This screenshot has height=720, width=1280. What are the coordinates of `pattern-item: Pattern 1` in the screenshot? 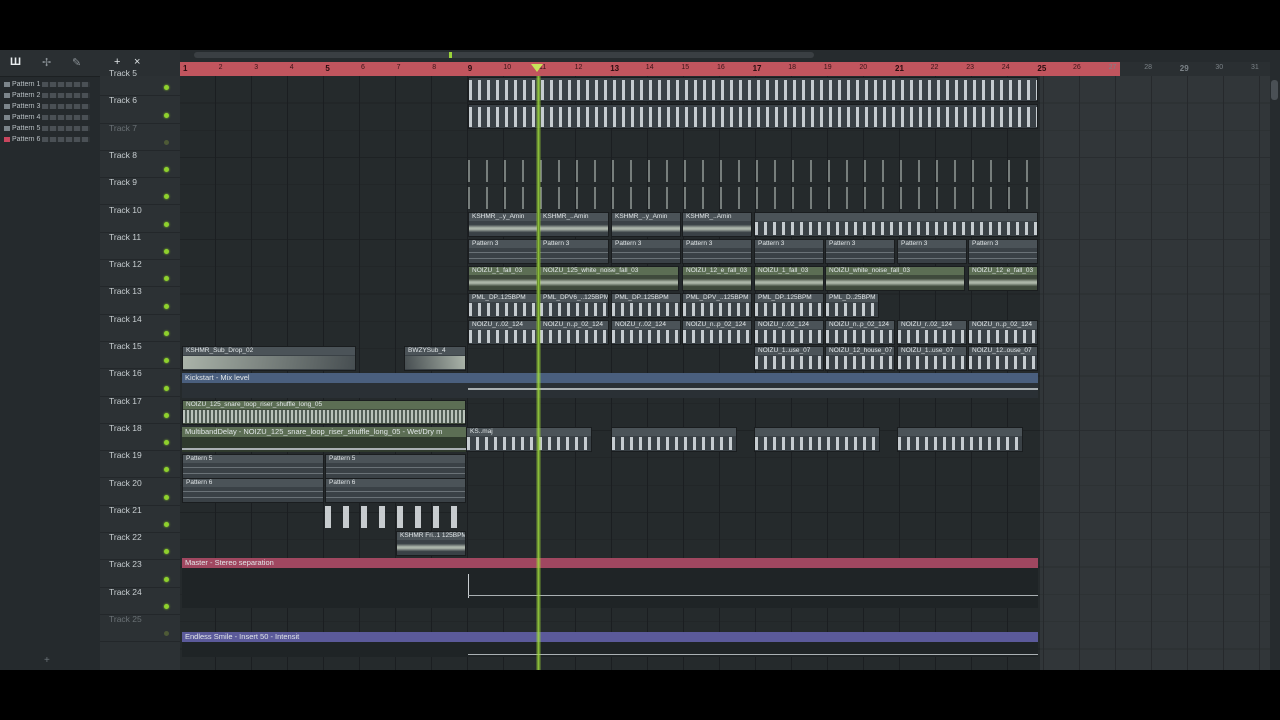 It's located at (50, 84).